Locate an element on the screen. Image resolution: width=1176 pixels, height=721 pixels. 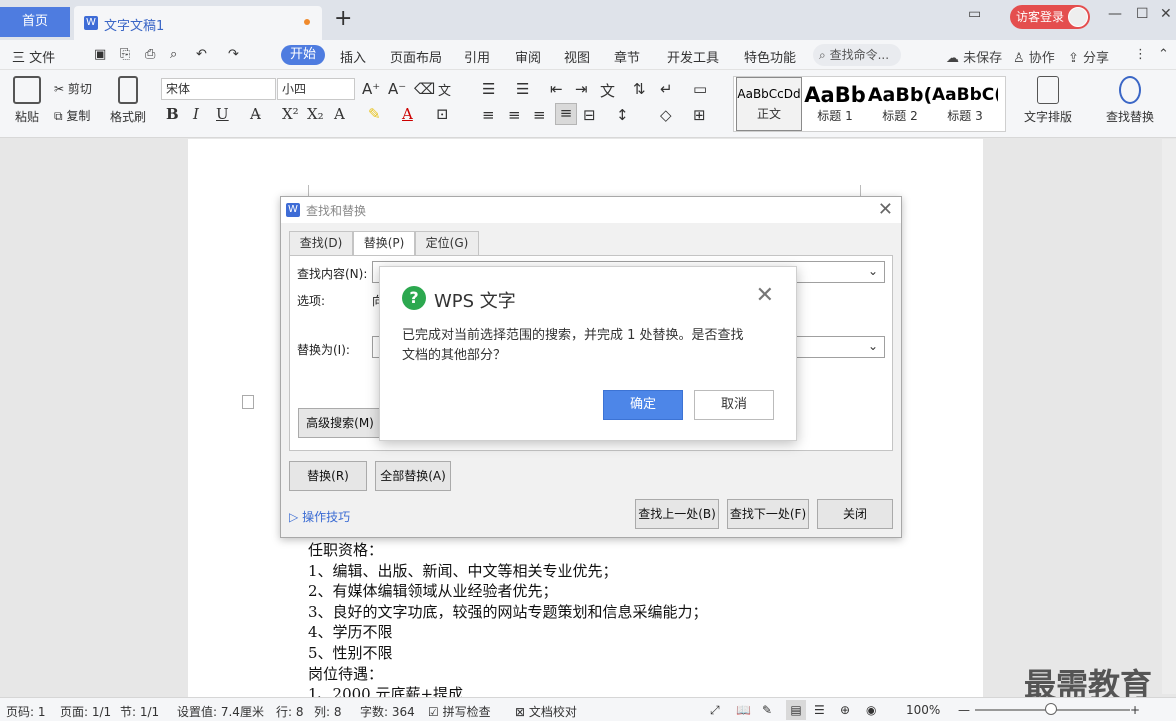
shrink-font-icon: A⁻ is located at coordinates (397, 89).